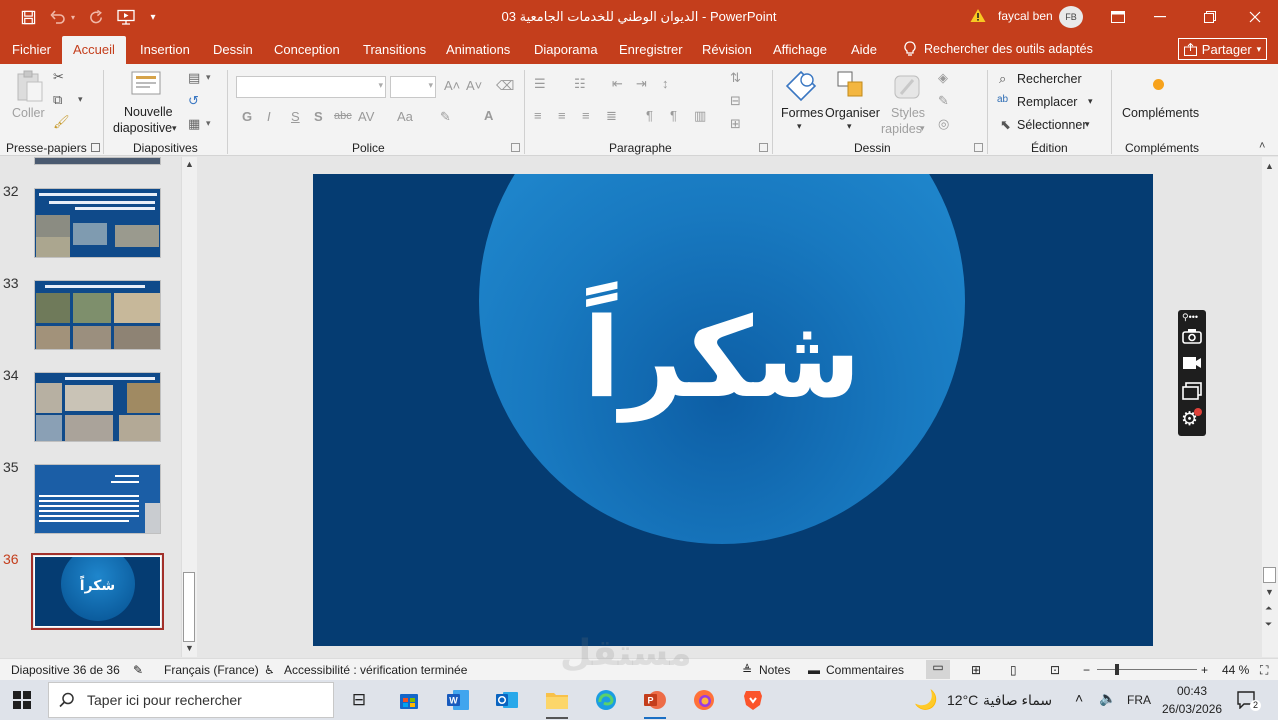 The height and width of the screenshot is (720, 1278). What do you see at coordinates (413, 87) in the screenshot?
I see `font-size-input: ▾` at bounding box center [413, 87].